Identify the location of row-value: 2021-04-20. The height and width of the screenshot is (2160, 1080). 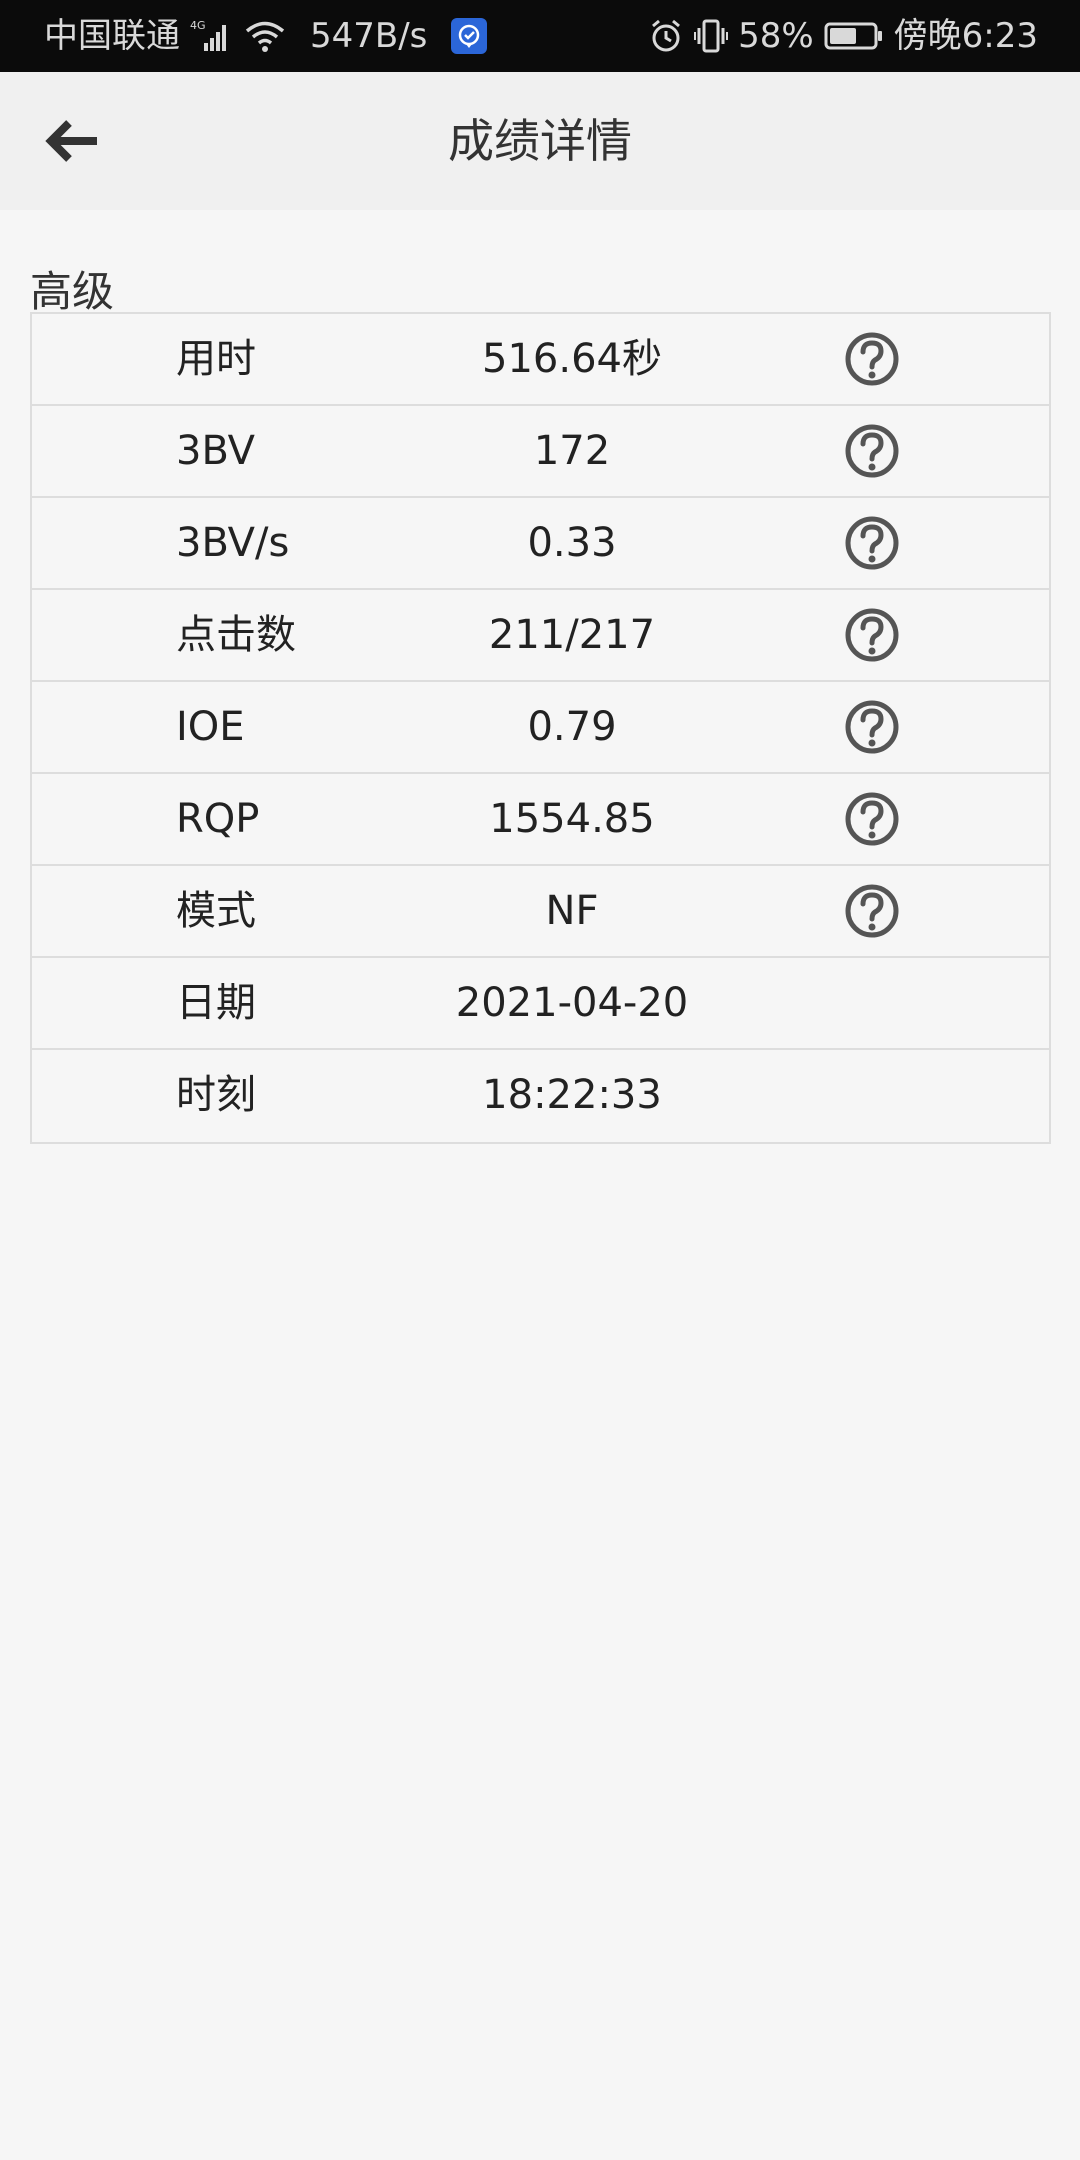
(572, 1003).